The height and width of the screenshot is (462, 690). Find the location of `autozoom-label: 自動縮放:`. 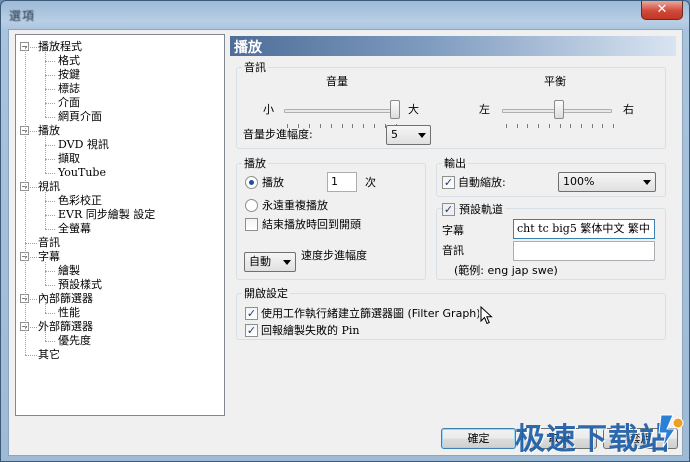

autozoom-label: 自動縮放: is located at coordinates (482, 182).